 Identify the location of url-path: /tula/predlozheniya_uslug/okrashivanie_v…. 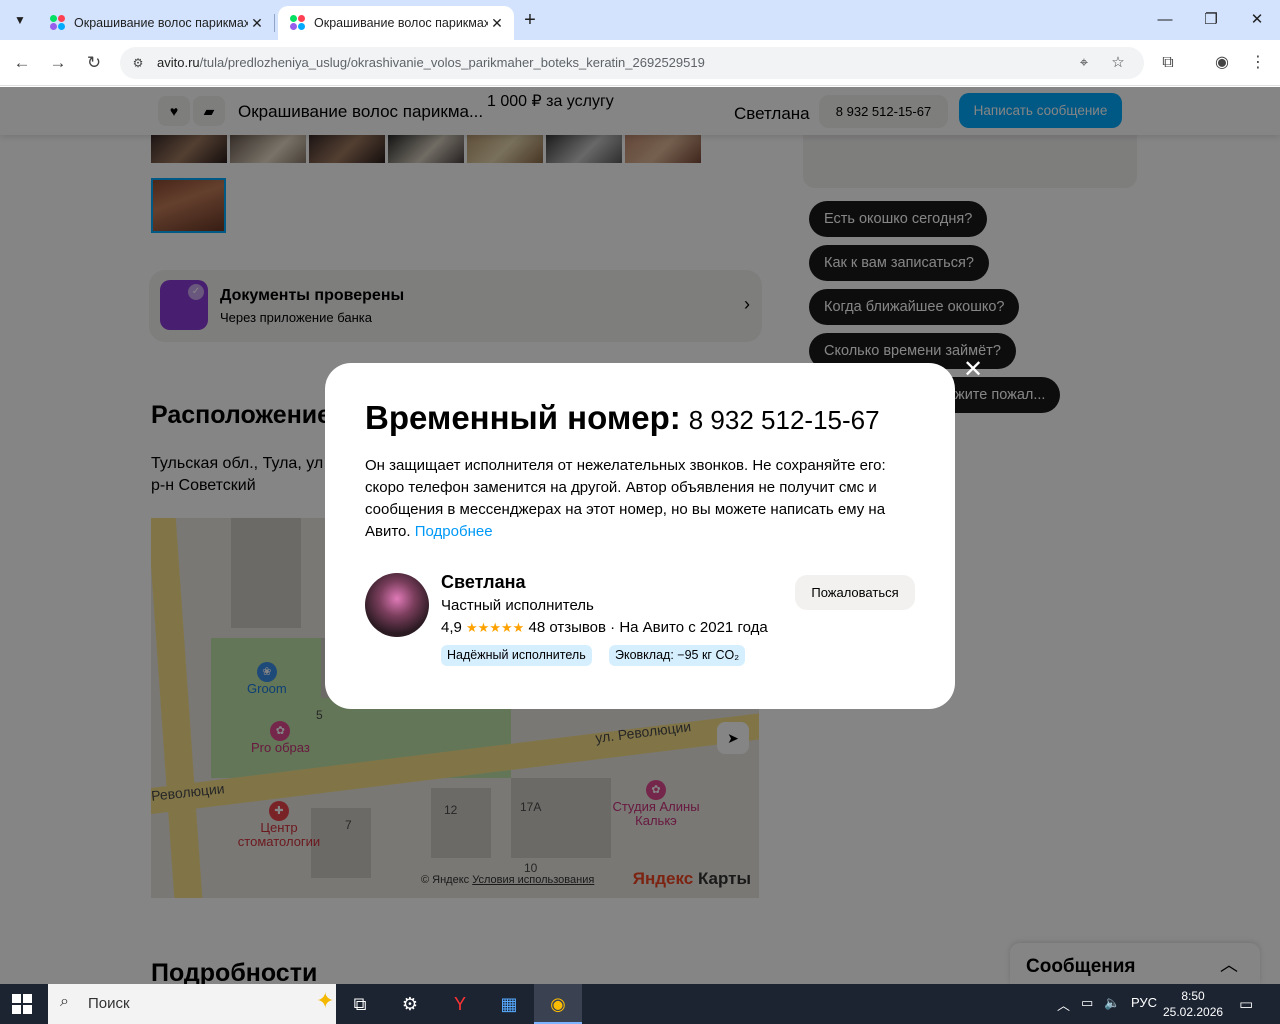
(452, 62).